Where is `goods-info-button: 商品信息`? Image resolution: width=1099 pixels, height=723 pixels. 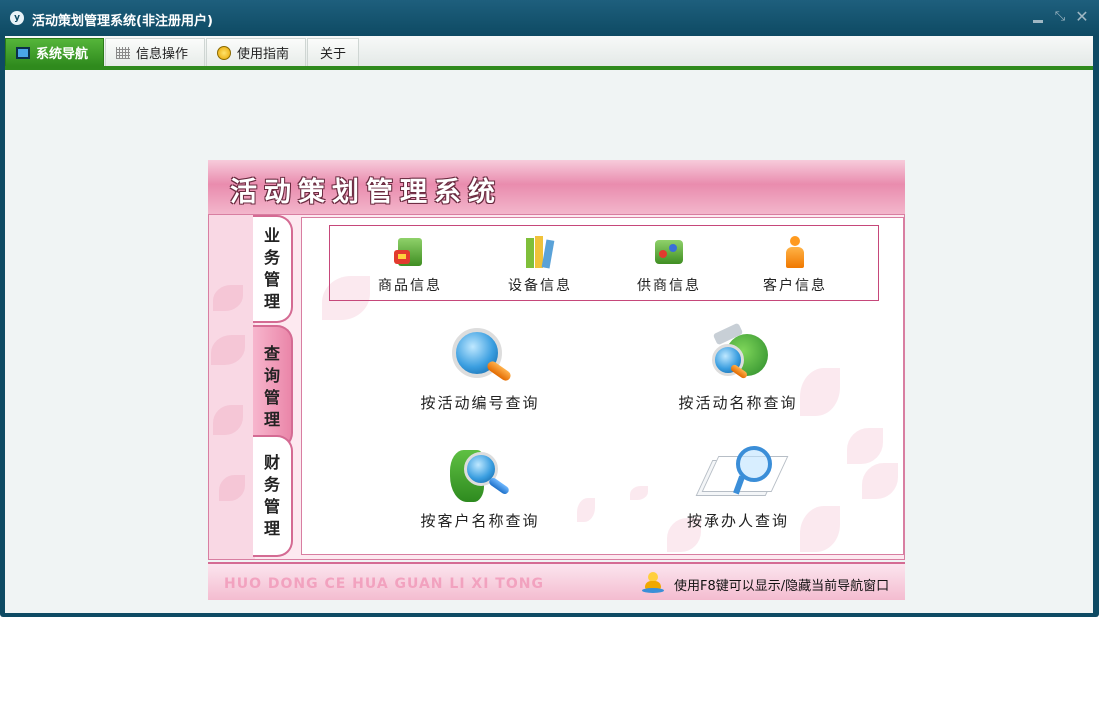
goods-info-button: 商品信息 is located at coordinates (410, 264).